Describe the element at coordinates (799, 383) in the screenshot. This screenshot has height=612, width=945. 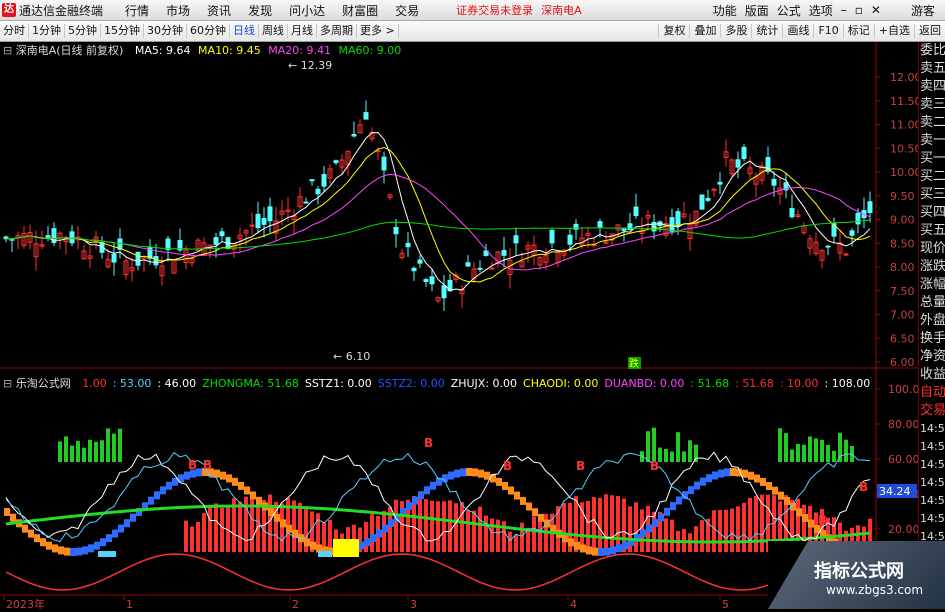
I see `indicator-param: : 10.00` at that location.